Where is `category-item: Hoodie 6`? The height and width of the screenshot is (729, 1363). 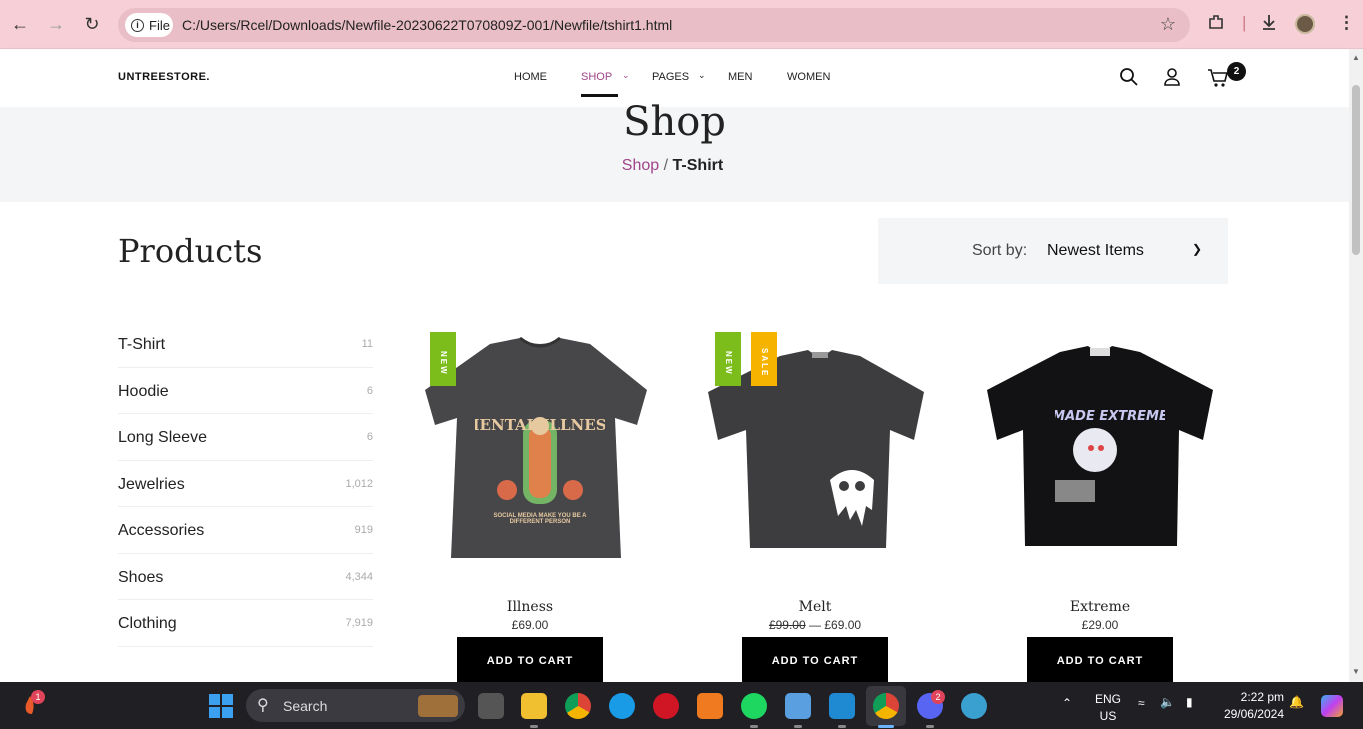
category-item: Hoodie 6 is located at coordinates (245, 391).